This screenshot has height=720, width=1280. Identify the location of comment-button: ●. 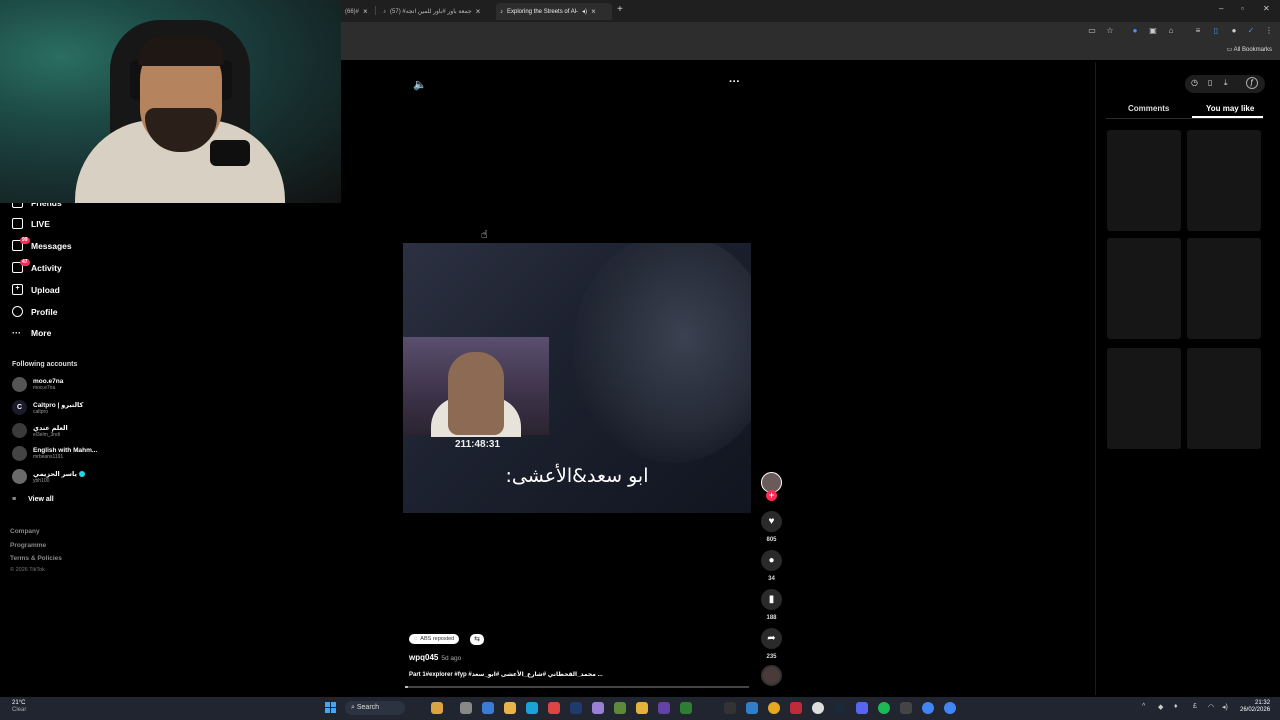
(771, 560).